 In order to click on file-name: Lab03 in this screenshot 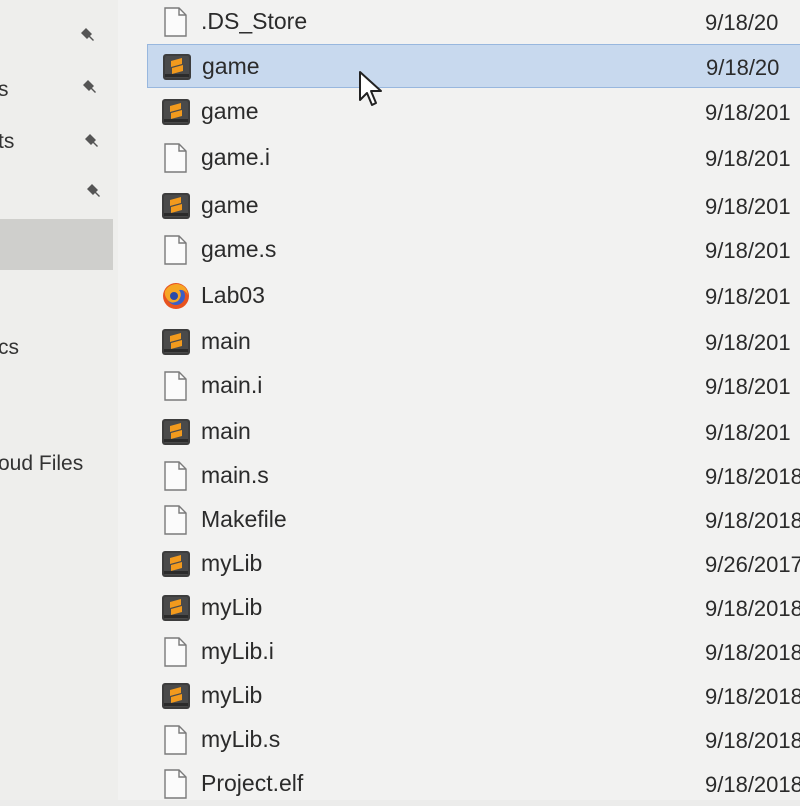, I will do `click(233, 295)`.